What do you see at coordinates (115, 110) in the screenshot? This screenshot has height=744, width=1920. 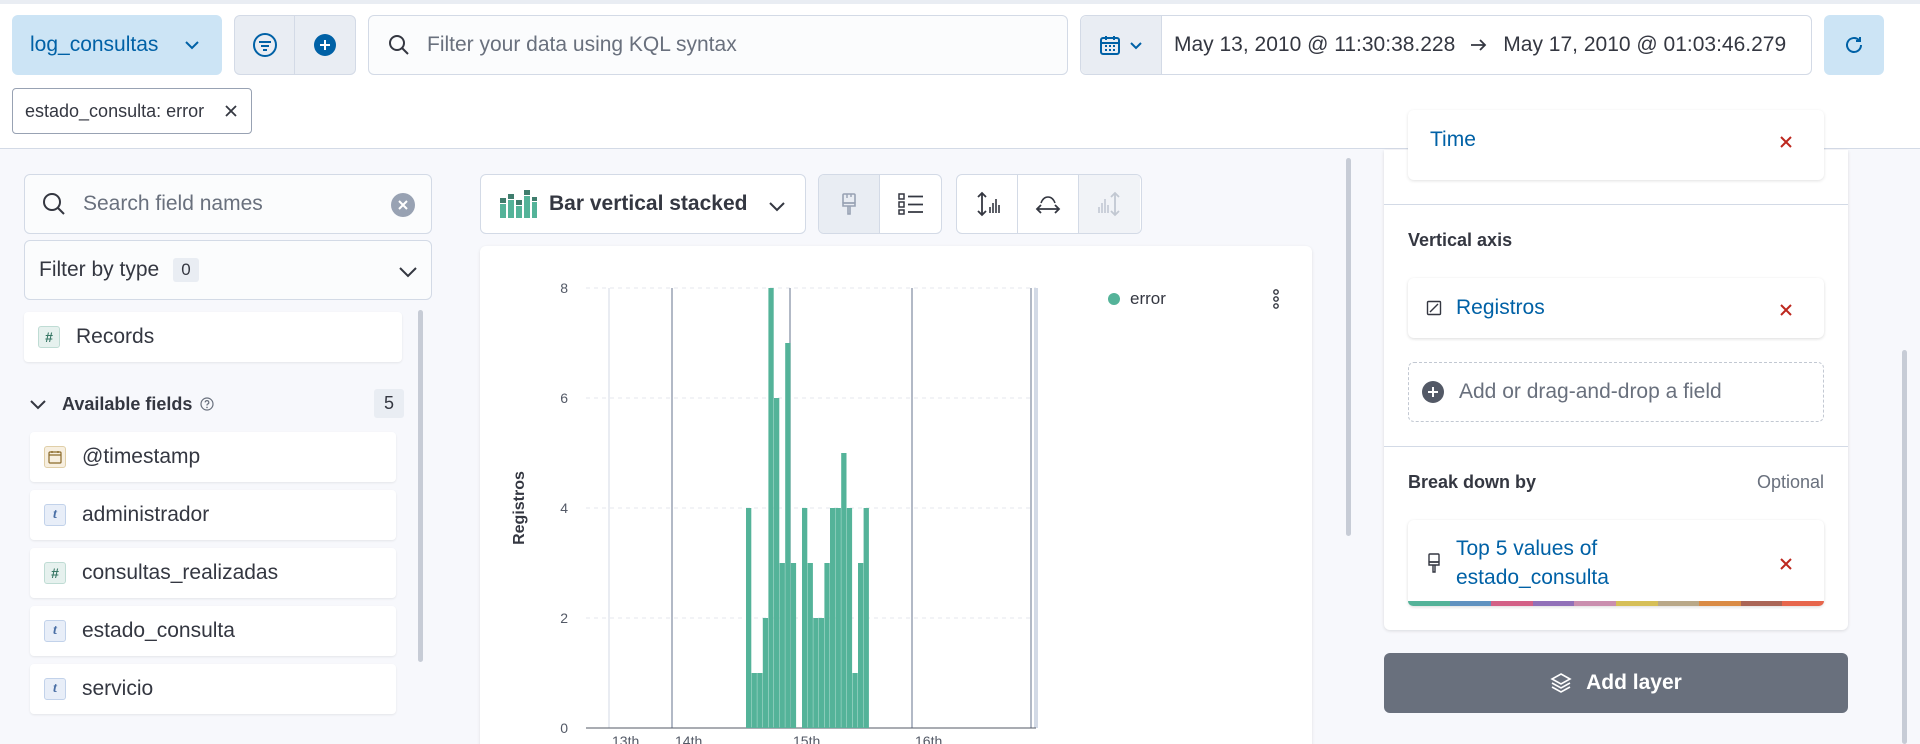 I see `filter-pill-label: estado_consulta: error` at bounding box center [115, 110].